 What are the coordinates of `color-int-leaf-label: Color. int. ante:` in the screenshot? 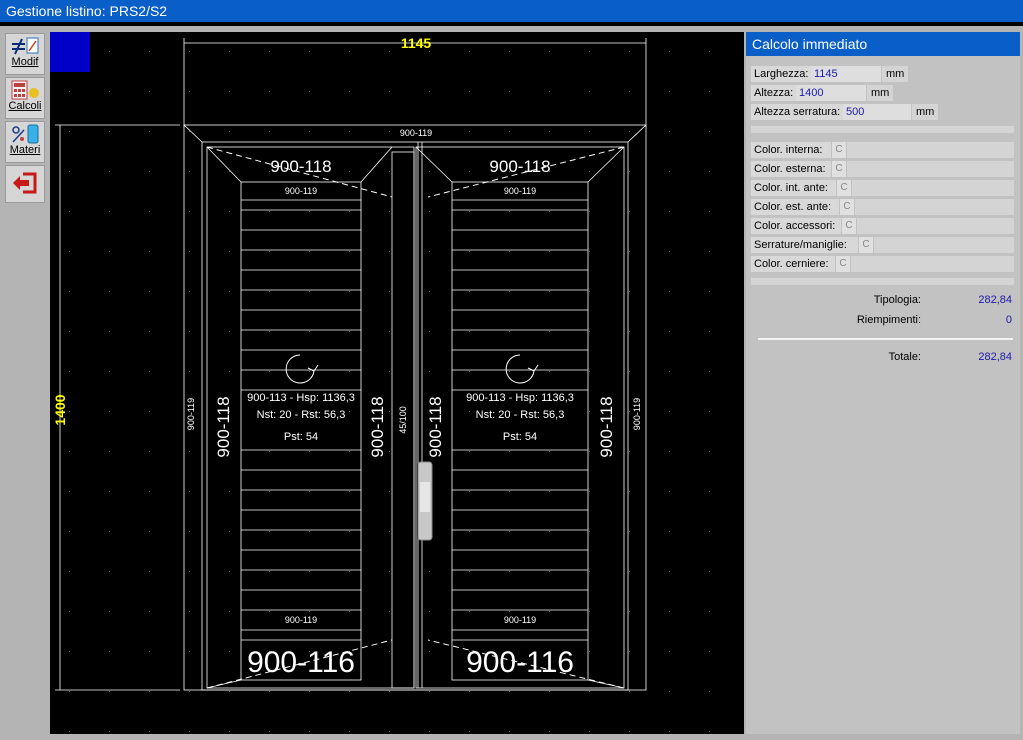 It's located at (793, 188).